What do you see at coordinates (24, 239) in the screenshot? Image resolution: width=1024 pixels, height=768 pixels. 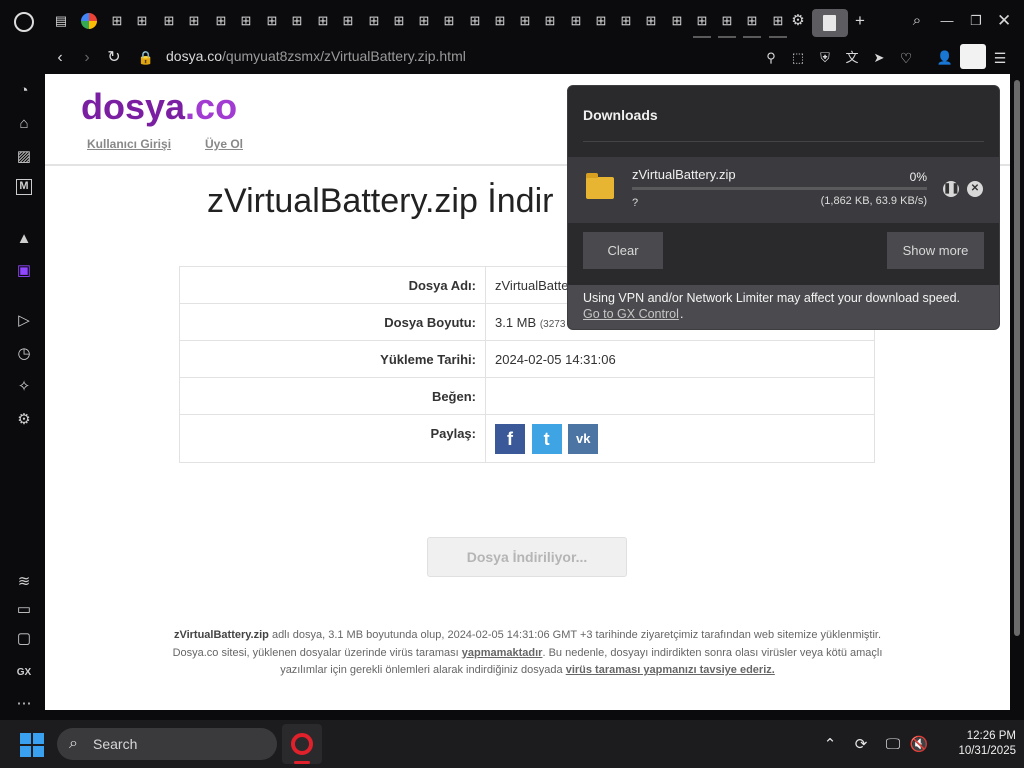 I see `aria-icon: ▲` at bounding box center [24, 239].